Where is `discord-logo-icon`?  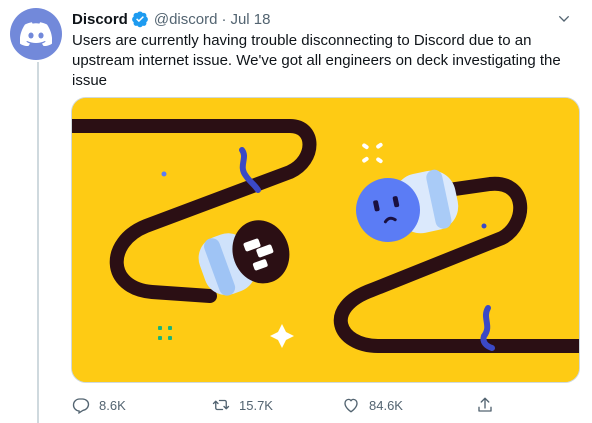
discord-logo-icon is located at coordinates (36, 34).